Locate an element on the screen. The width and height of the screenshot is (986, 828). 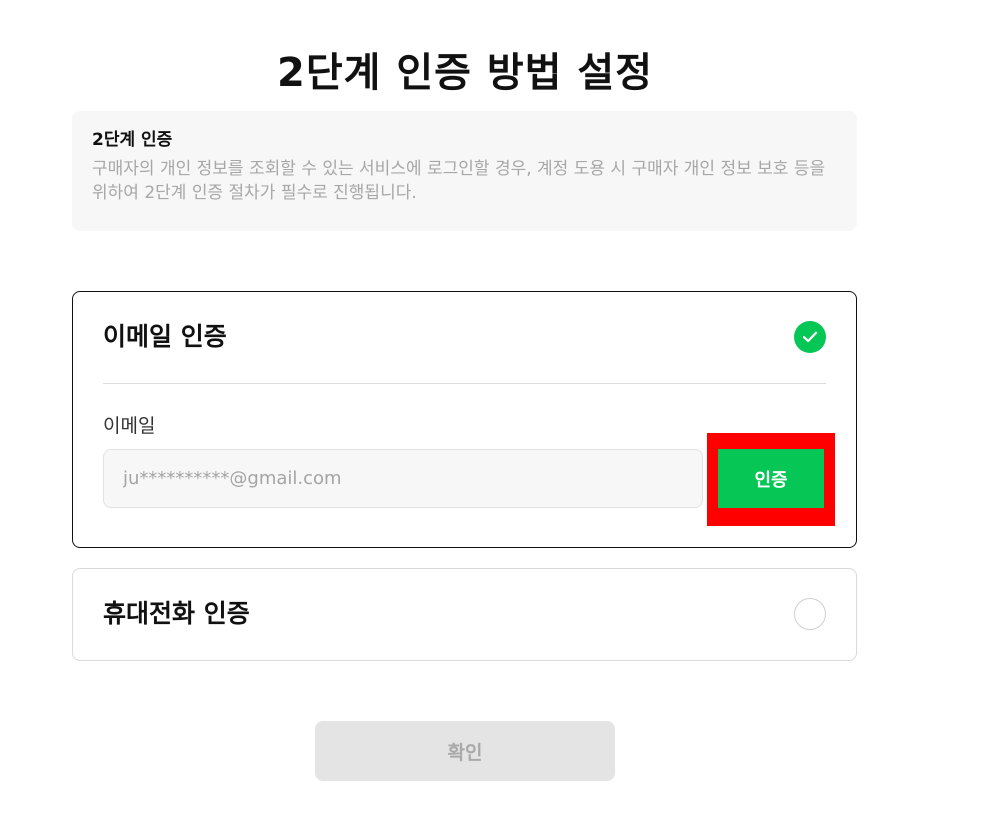
empty-circle-icon is located at coordinates (810, 614).